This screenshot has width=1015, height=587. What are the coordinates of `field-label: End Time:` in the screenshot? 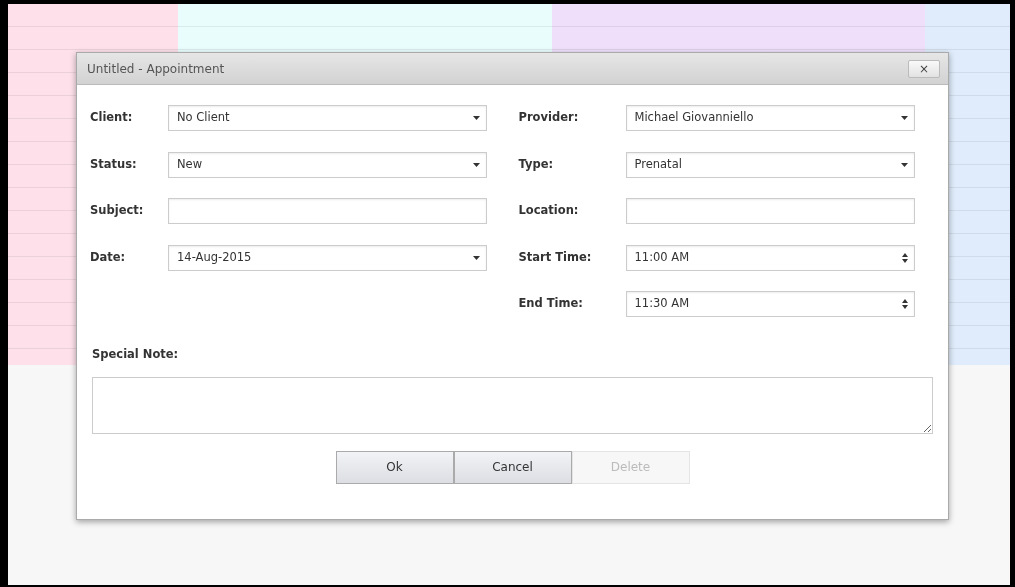 It's located at (551, 304).